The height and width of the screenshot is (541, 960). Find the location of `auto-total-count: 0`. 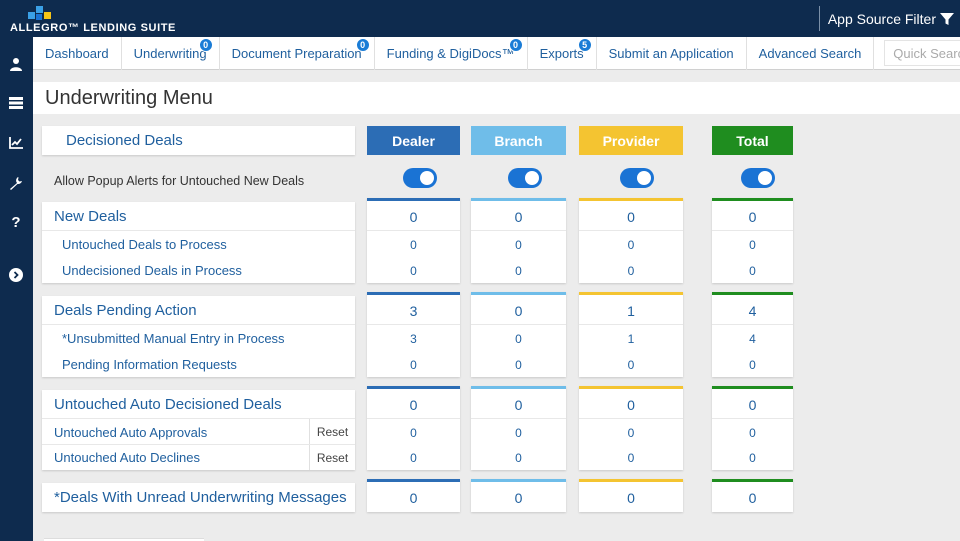

auto-total-count: 0 is located at coordinates (752, 405).